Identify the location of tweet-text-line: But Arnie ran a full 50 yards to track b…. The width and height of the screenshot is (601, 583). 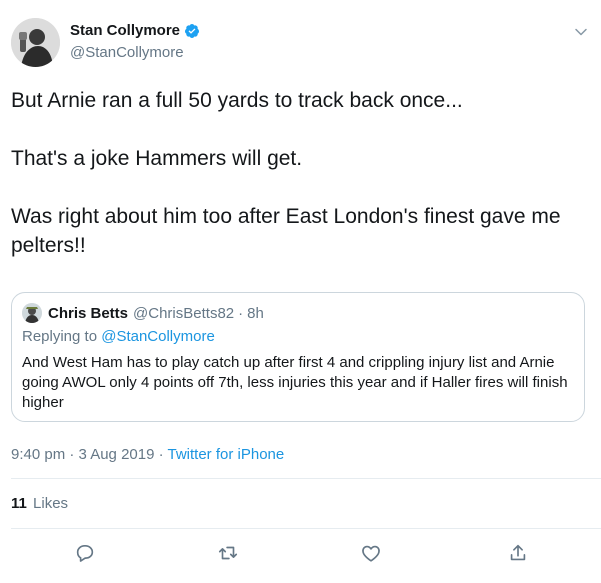
(237, 100).